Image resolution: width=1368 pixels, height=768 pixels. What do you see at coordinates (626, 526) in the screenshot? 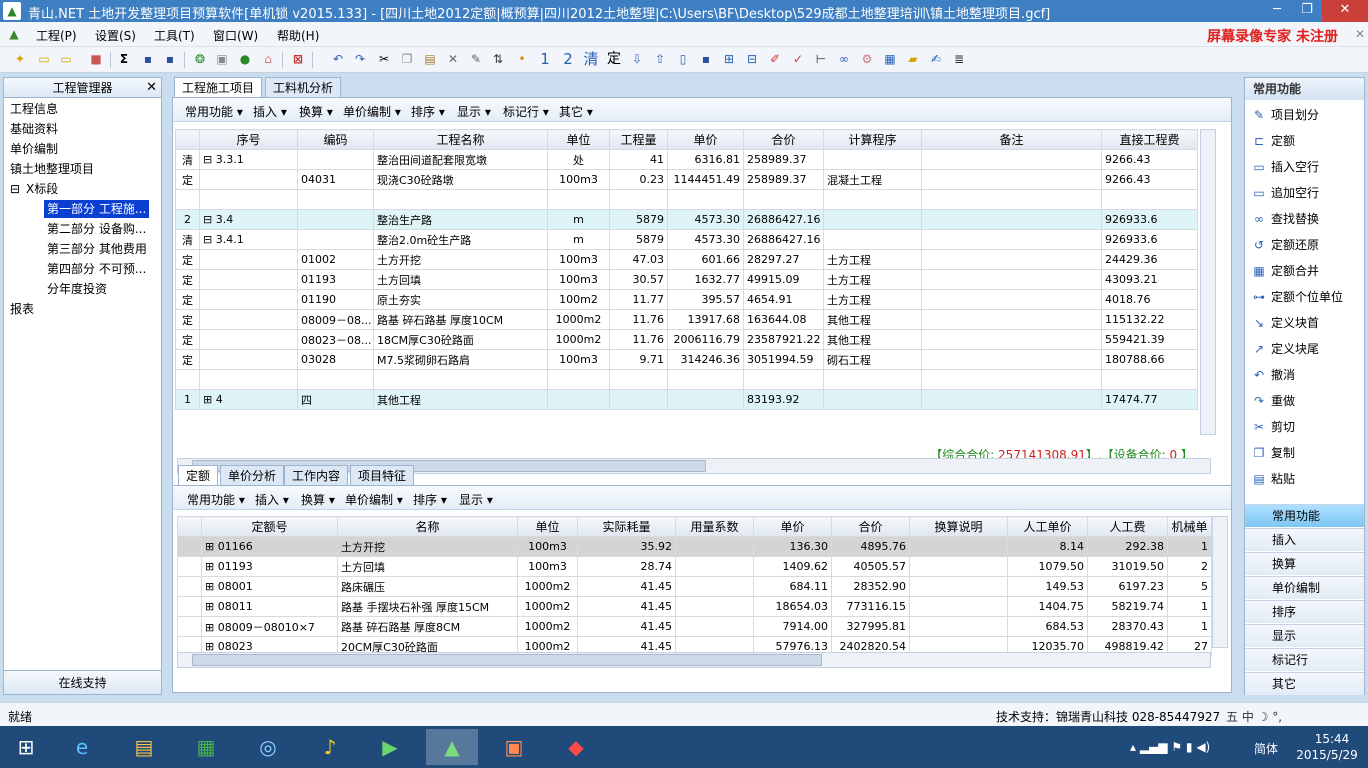
I see `header-cell: 实际耗量` at bounding box center [626, 526].